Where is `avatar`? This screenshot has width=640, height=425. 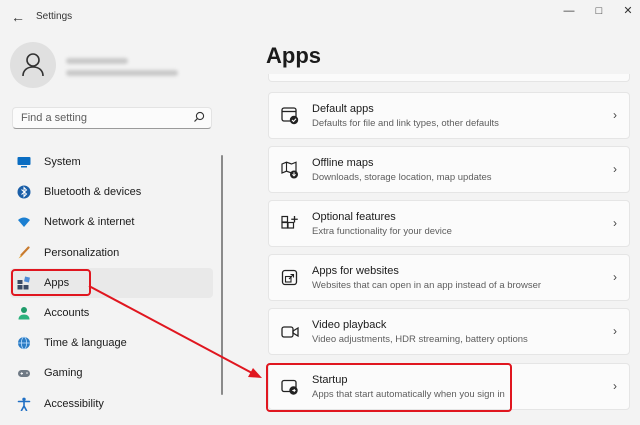 avatar is located at coordinates (33, 65).